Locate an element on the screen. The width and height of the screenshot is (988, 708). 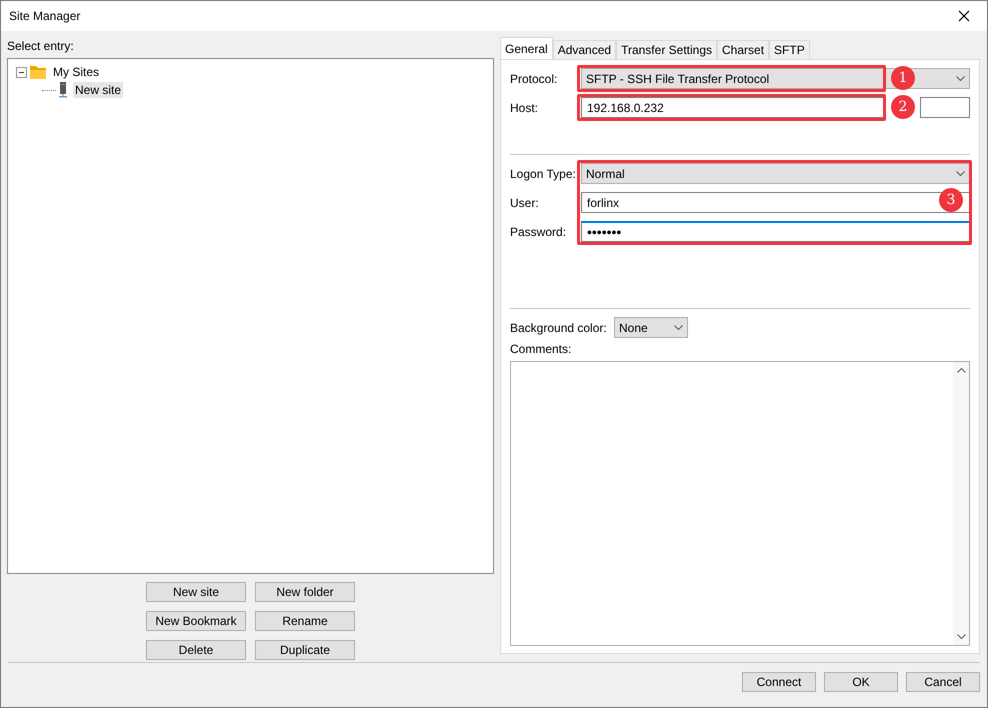
host-field: 192.168.0.232 is located at coordinates (732, 107).